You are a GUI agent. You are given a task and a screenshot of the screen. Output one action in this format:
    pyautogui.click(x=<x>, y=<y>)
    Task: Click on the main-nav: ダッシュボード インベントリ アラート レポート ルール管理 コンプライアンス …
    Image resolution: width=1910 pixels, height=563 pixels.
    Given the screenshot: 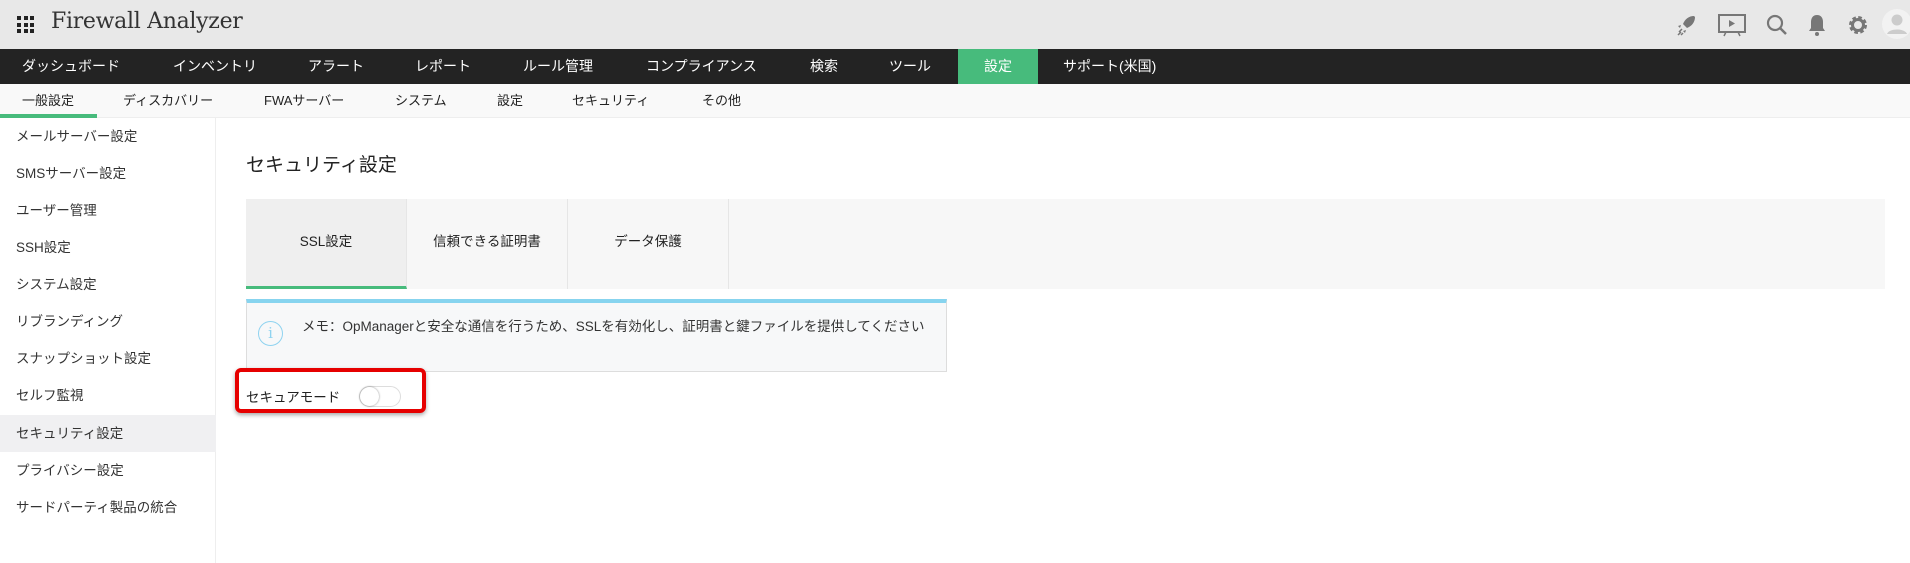 What is the action you would take?
    pyautogui.click(x=955, y=87)
    